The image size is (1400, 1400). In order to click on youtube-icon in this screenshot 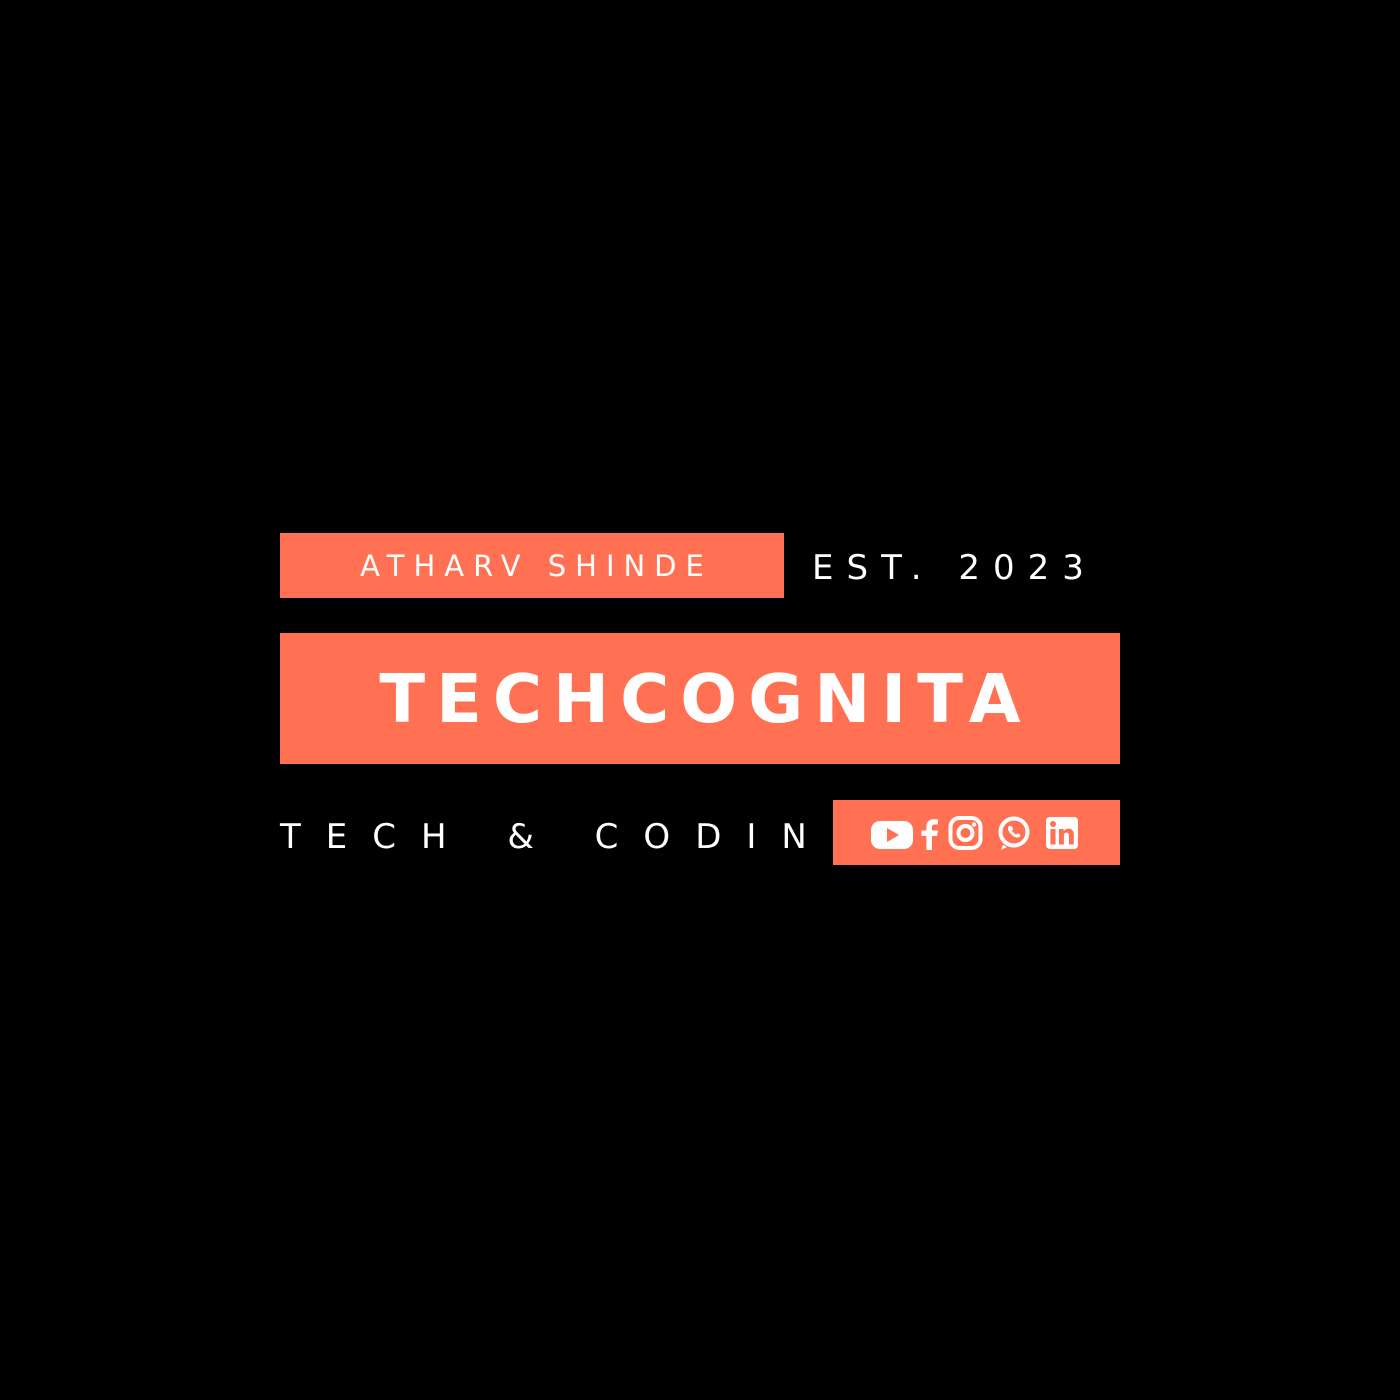, I will do `click(892, 833)`.